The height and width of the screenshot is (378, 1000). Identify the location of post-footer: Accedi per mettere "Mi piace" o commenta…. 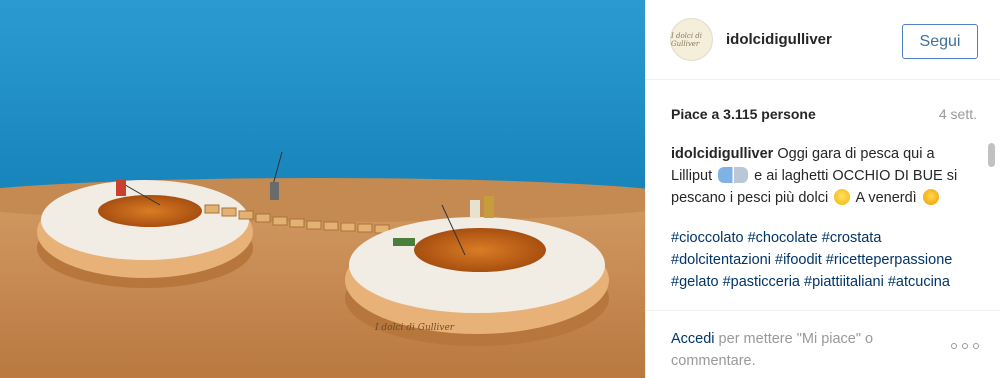
(823, 344).